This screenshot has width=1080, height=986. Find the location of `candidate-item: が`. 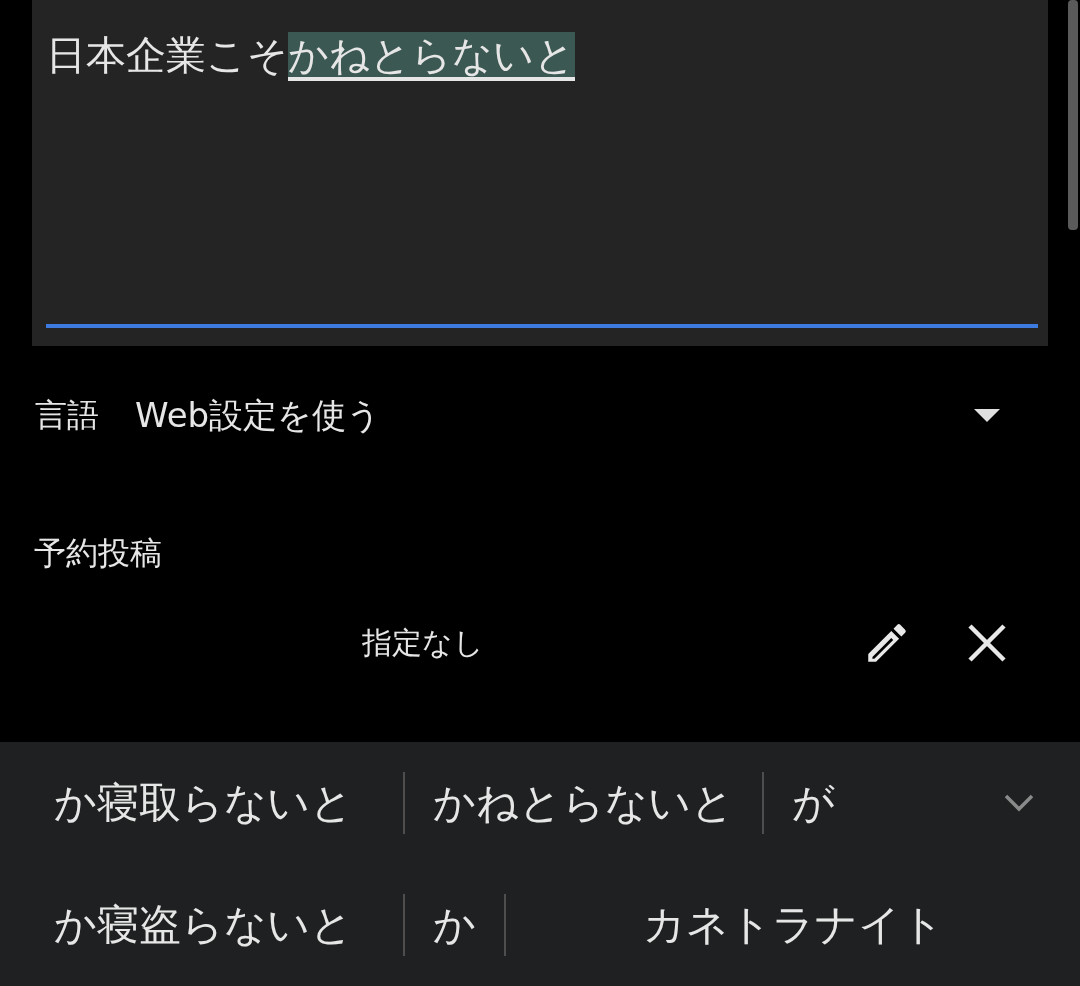

candidate-item: が is located at coordinates (813, 803).